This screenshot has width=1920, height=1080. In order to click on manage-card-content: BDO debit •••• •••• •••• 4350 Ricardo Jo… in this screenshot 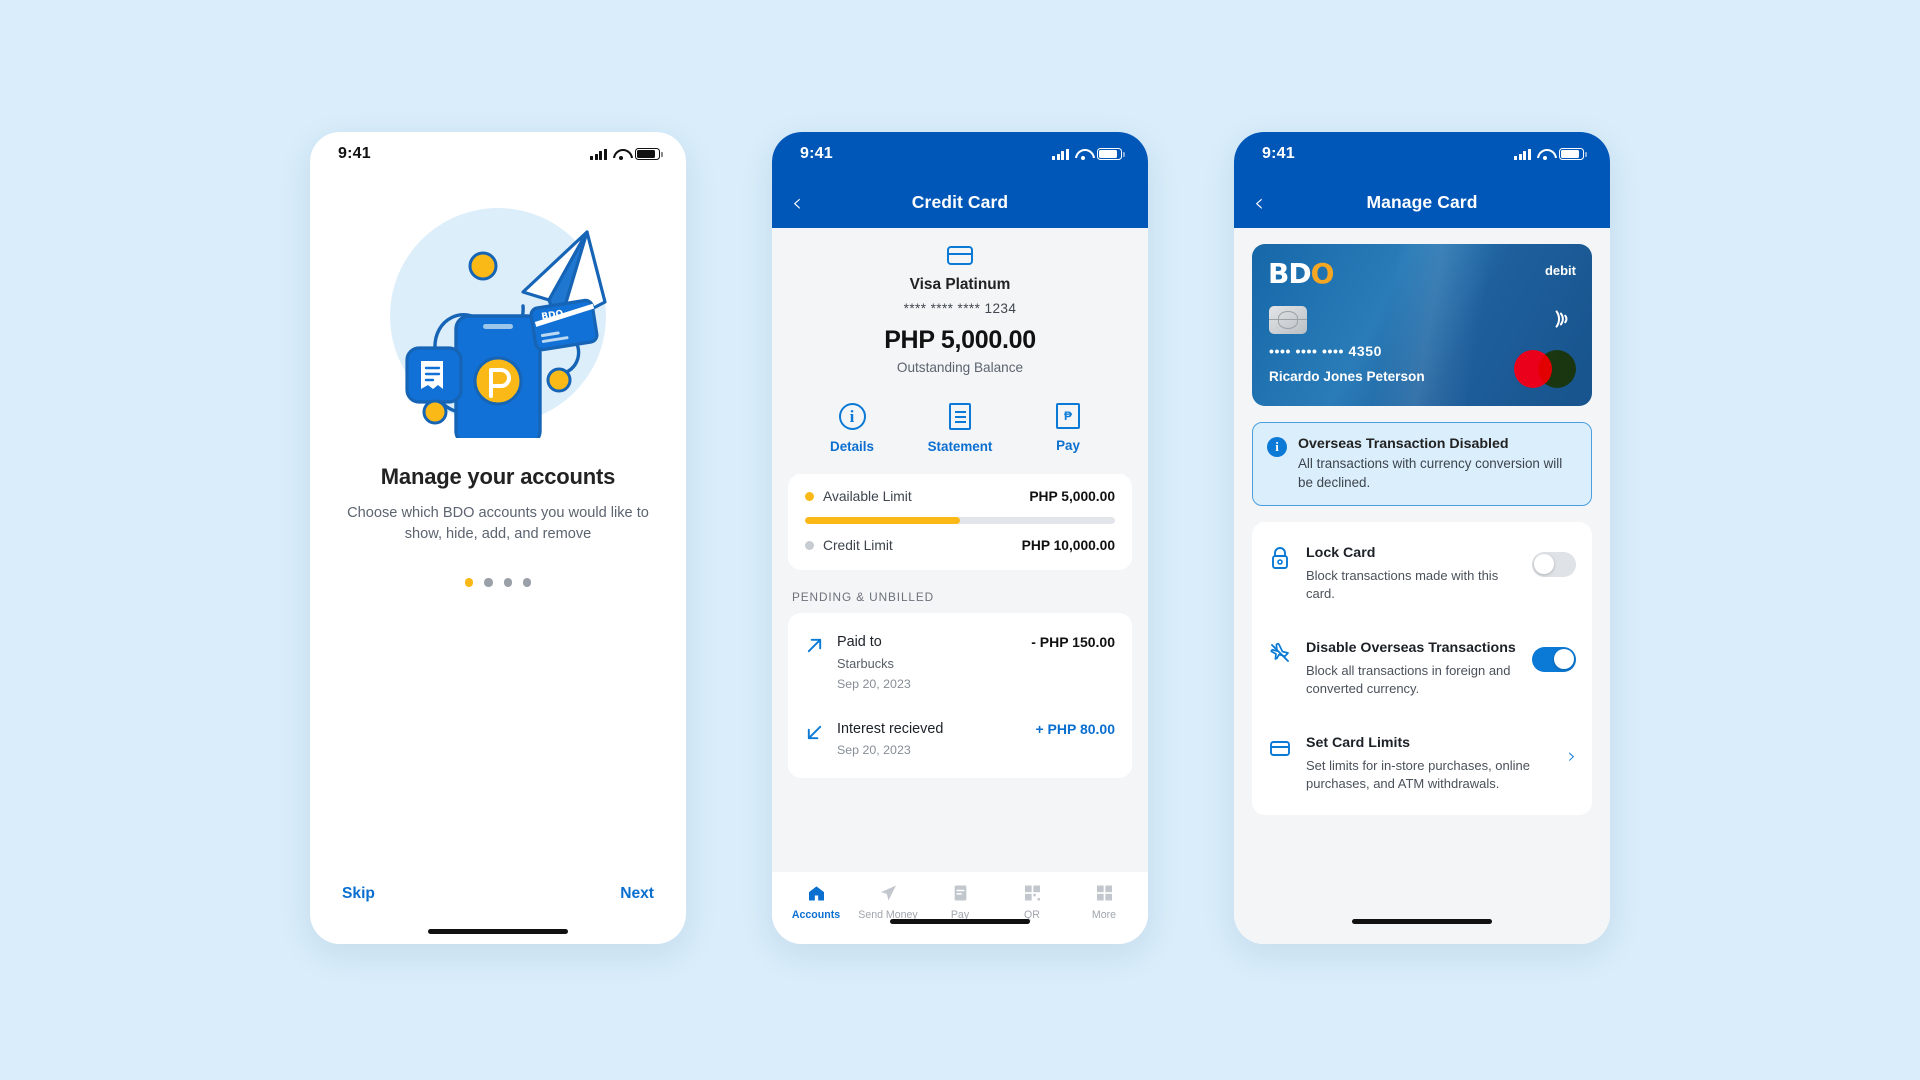, I will do `click(1422, 586)`.